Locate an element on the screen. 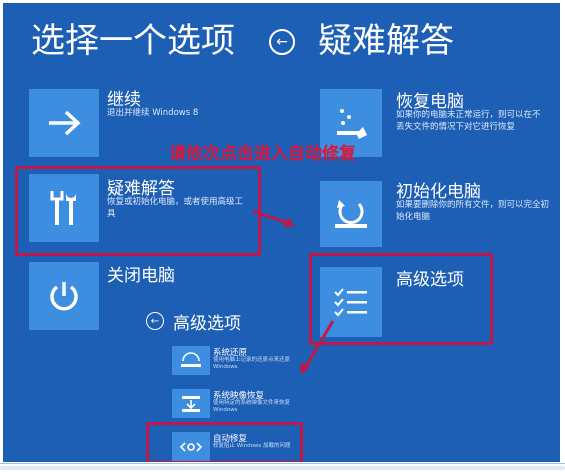  system-restore-icon is located at coordinates (191, 359).